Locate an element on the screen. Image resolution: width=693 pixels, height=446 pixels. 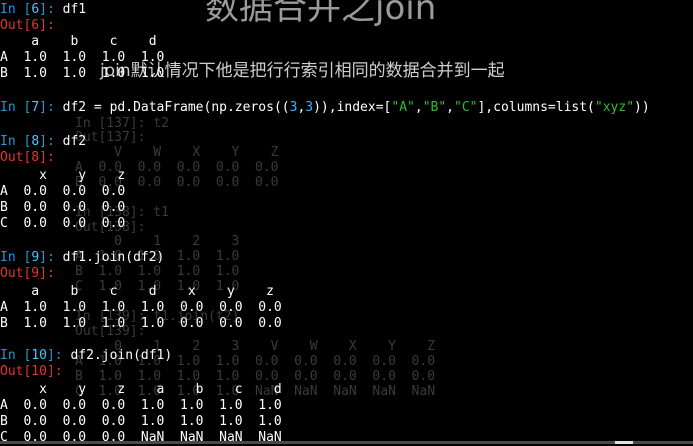
input-line: In [6]: df1 is located at coordinates (43, 9).